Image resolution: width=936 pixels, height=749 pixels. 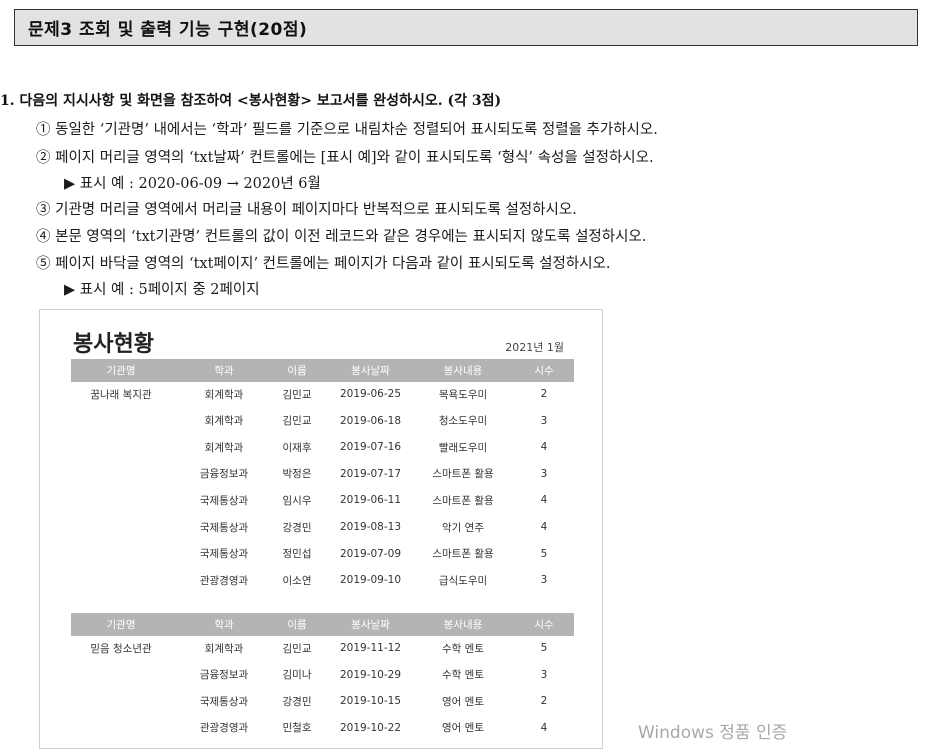 What do you see at coordinates (322, 554) in the screenshot?
I see `table-row: 국제통상과 정민섭 2019-07-09 스마트폰 활용 5` at bounding box center [322, 554].